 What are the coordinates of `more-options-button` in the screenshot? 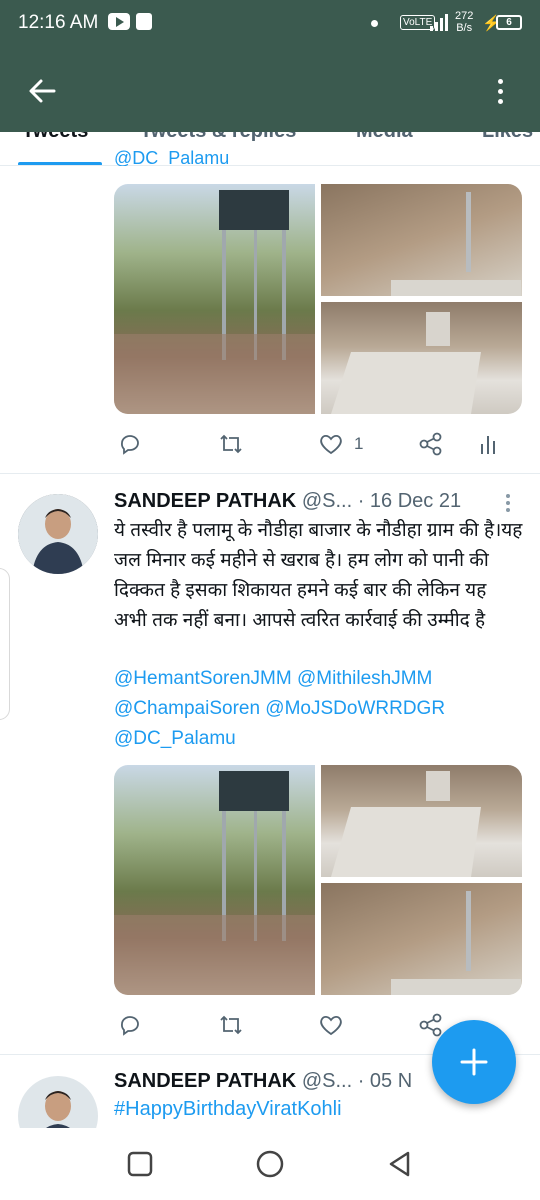 It's located at (500, 91).